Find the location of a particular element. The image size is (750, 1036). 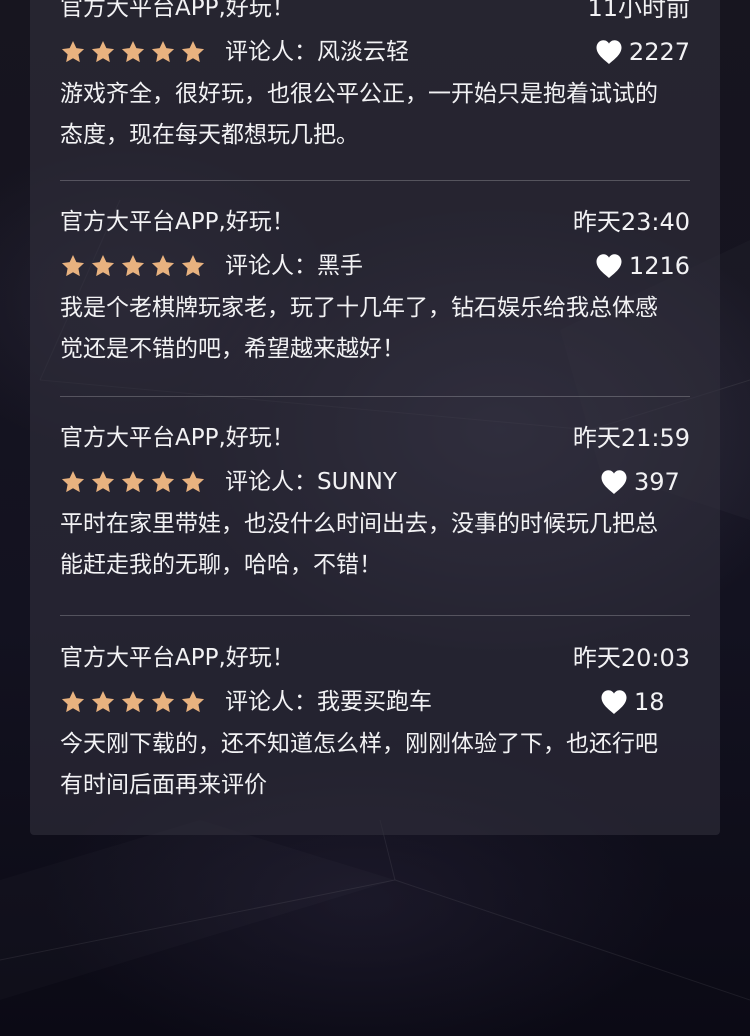

like-button: 2227 is located at coordinates (642, 52).